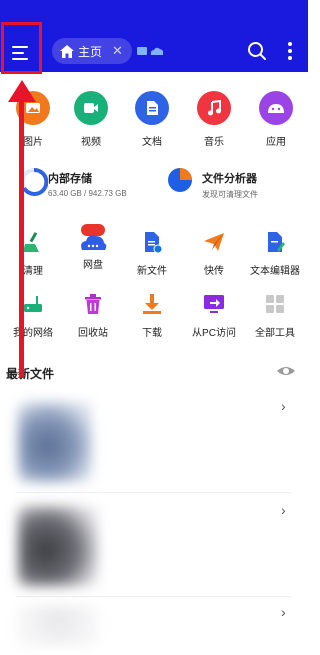  What do you see at coordinates (275, 333) in the screenshot?
I see `tool-label: 全部工具` at bounding box center [275, 333].